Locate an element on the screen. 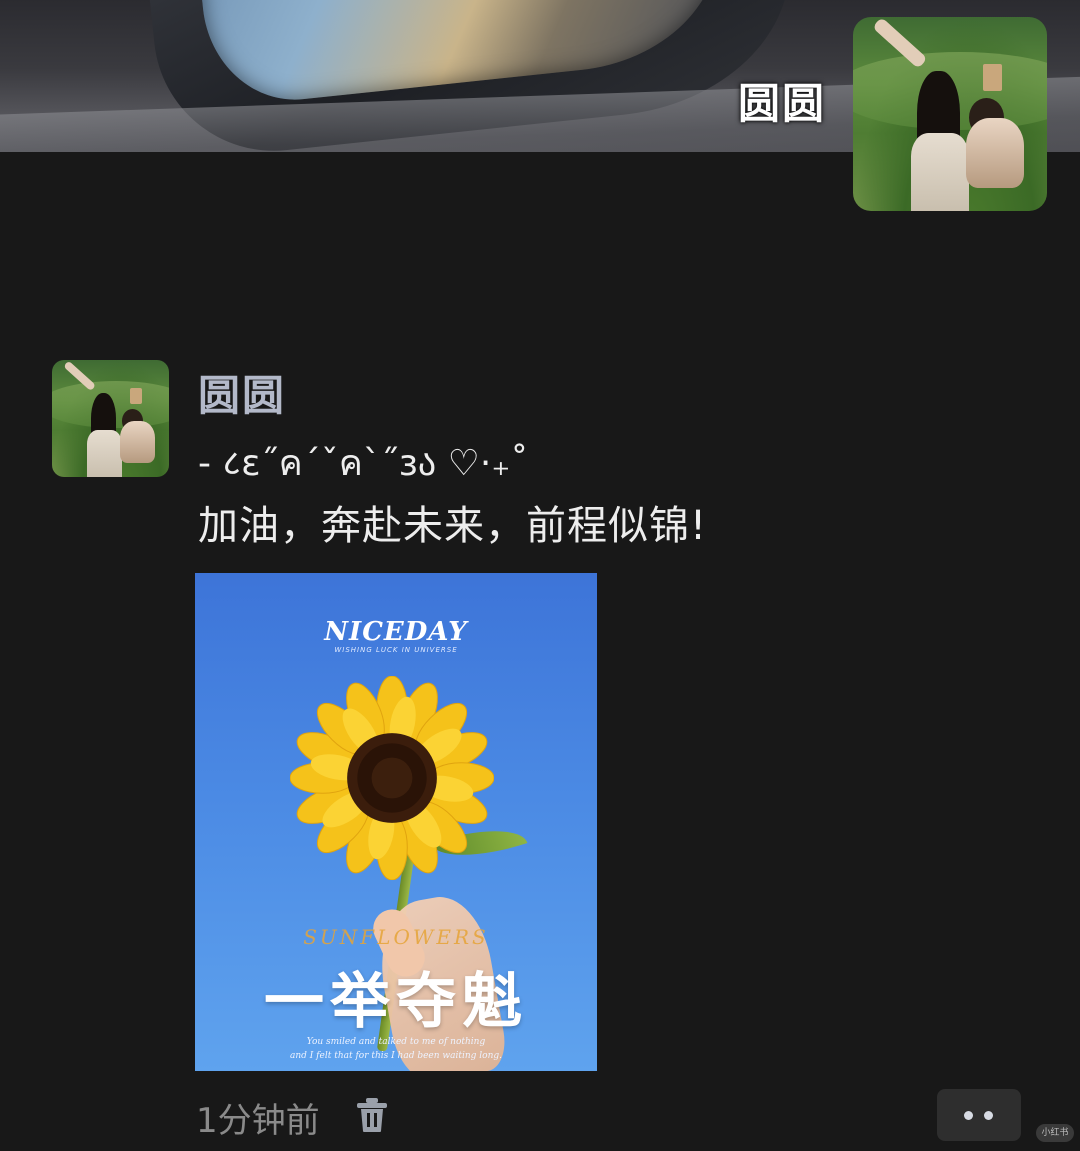  sender-name: 圆圆 is located at coordinates (242, 392).